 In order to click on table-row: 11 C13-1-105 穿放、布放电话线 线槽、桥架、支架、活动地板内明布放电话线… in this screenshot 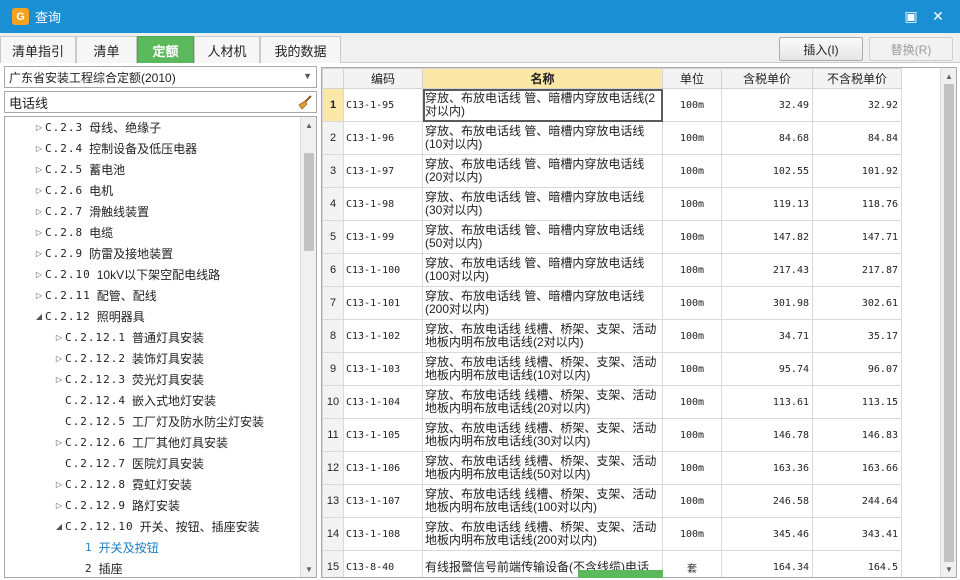, I will do `click(612, 435)`.